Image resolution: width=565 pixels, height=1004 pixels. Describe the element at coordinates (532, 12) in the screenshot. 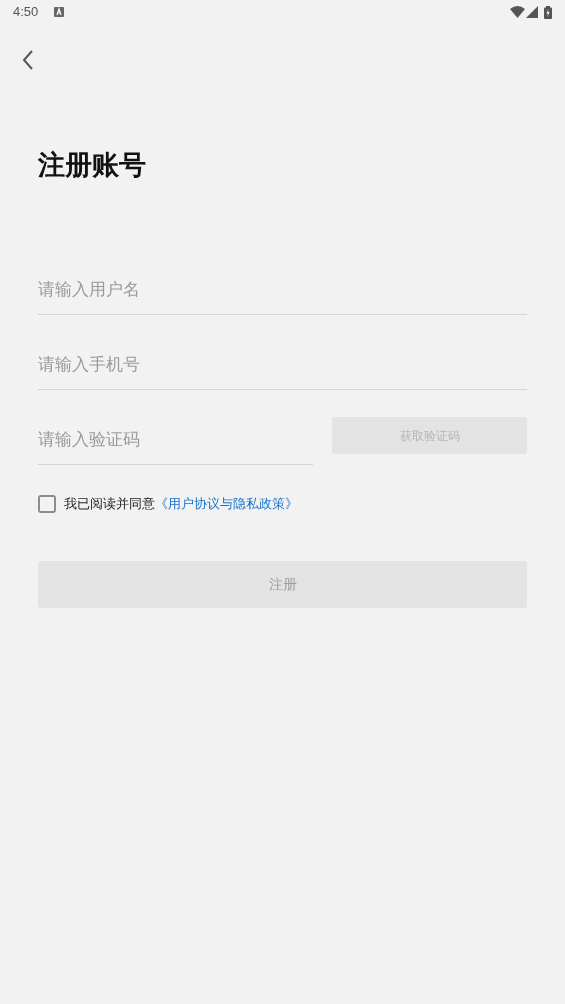

I see `signal-icon` at that location.